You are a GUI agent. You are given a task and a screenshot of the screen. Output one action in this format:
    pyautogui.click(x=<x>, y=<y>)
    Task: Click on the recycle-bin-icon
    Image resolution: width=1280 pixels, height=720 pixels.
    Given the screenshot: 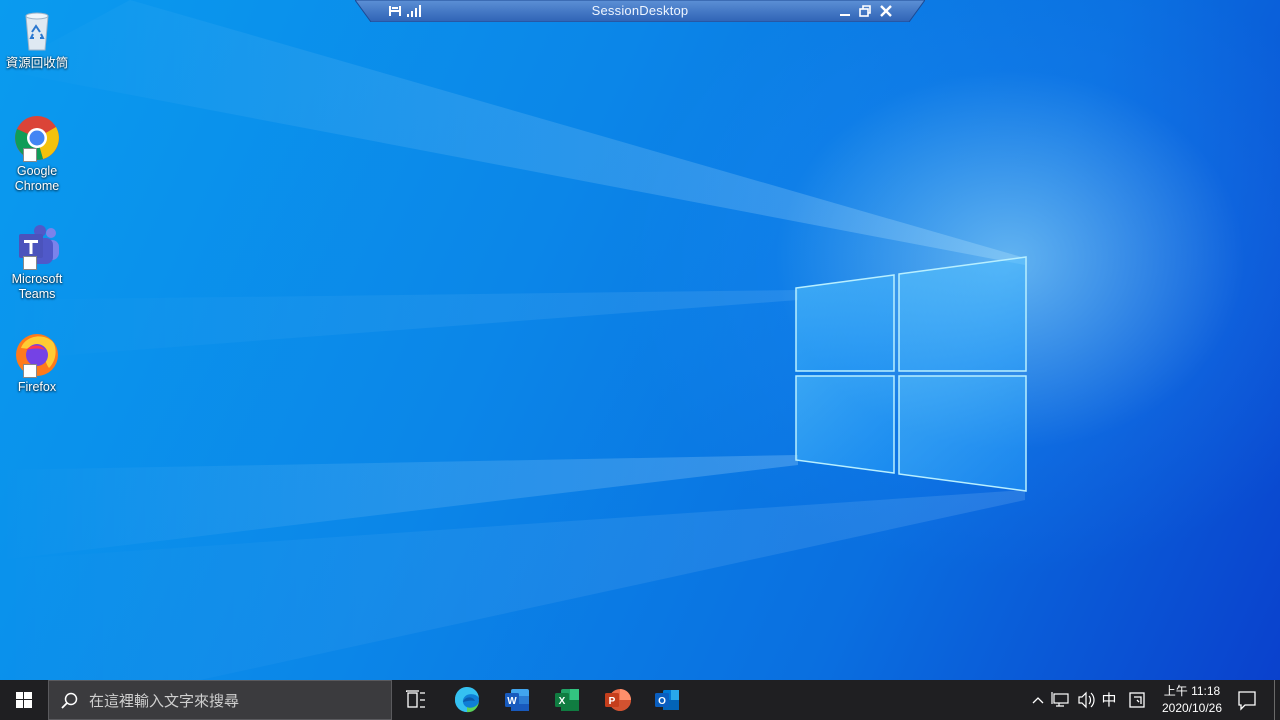 What is the action you would take?
    pyautogui.click(x=37, y=30)
    